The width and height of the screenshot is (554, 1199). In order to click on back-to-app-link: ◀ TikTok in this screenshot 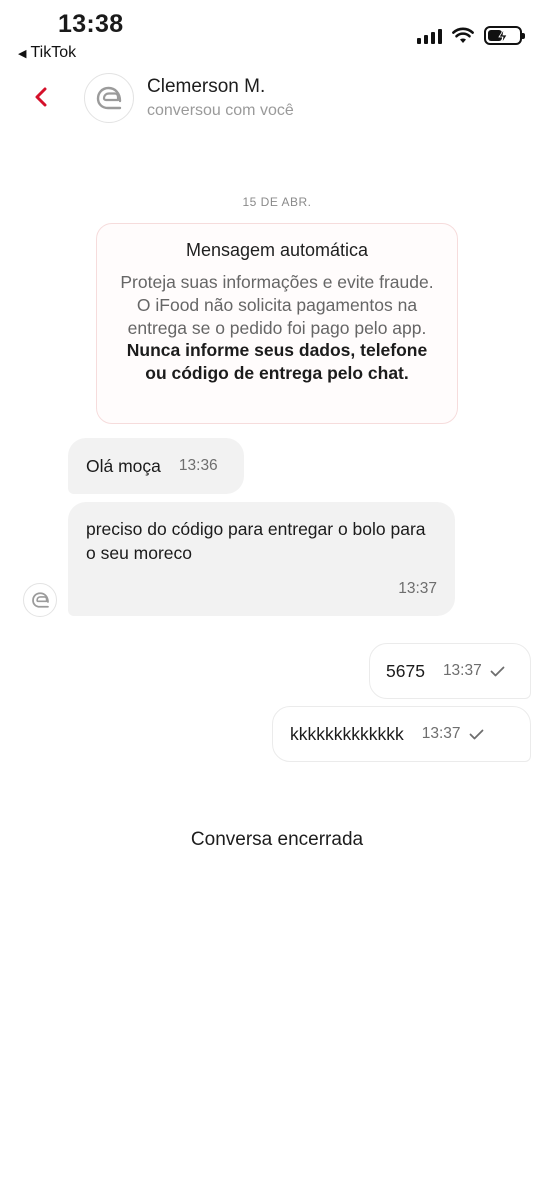, I will do `click(47, 53)`.